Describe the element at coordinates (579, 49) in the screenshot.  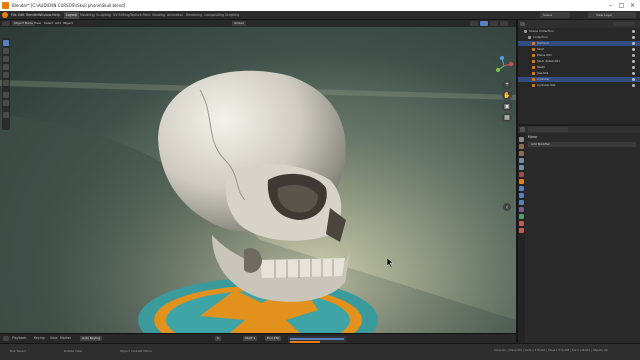
I see `outliner-row: Skull` at that location.